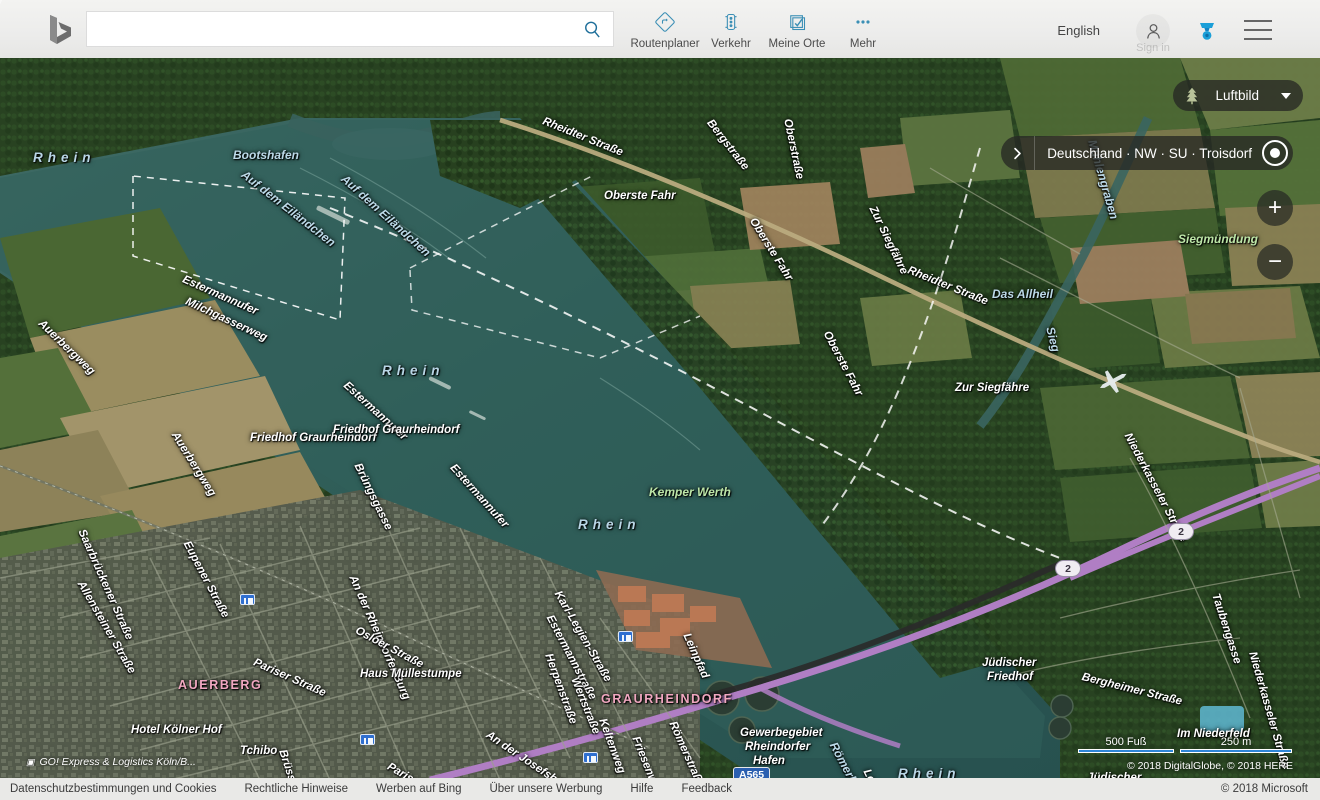 The image size is (1320, 800). I want to click on nav-mehr-label: Mehr, so click(863, 44).